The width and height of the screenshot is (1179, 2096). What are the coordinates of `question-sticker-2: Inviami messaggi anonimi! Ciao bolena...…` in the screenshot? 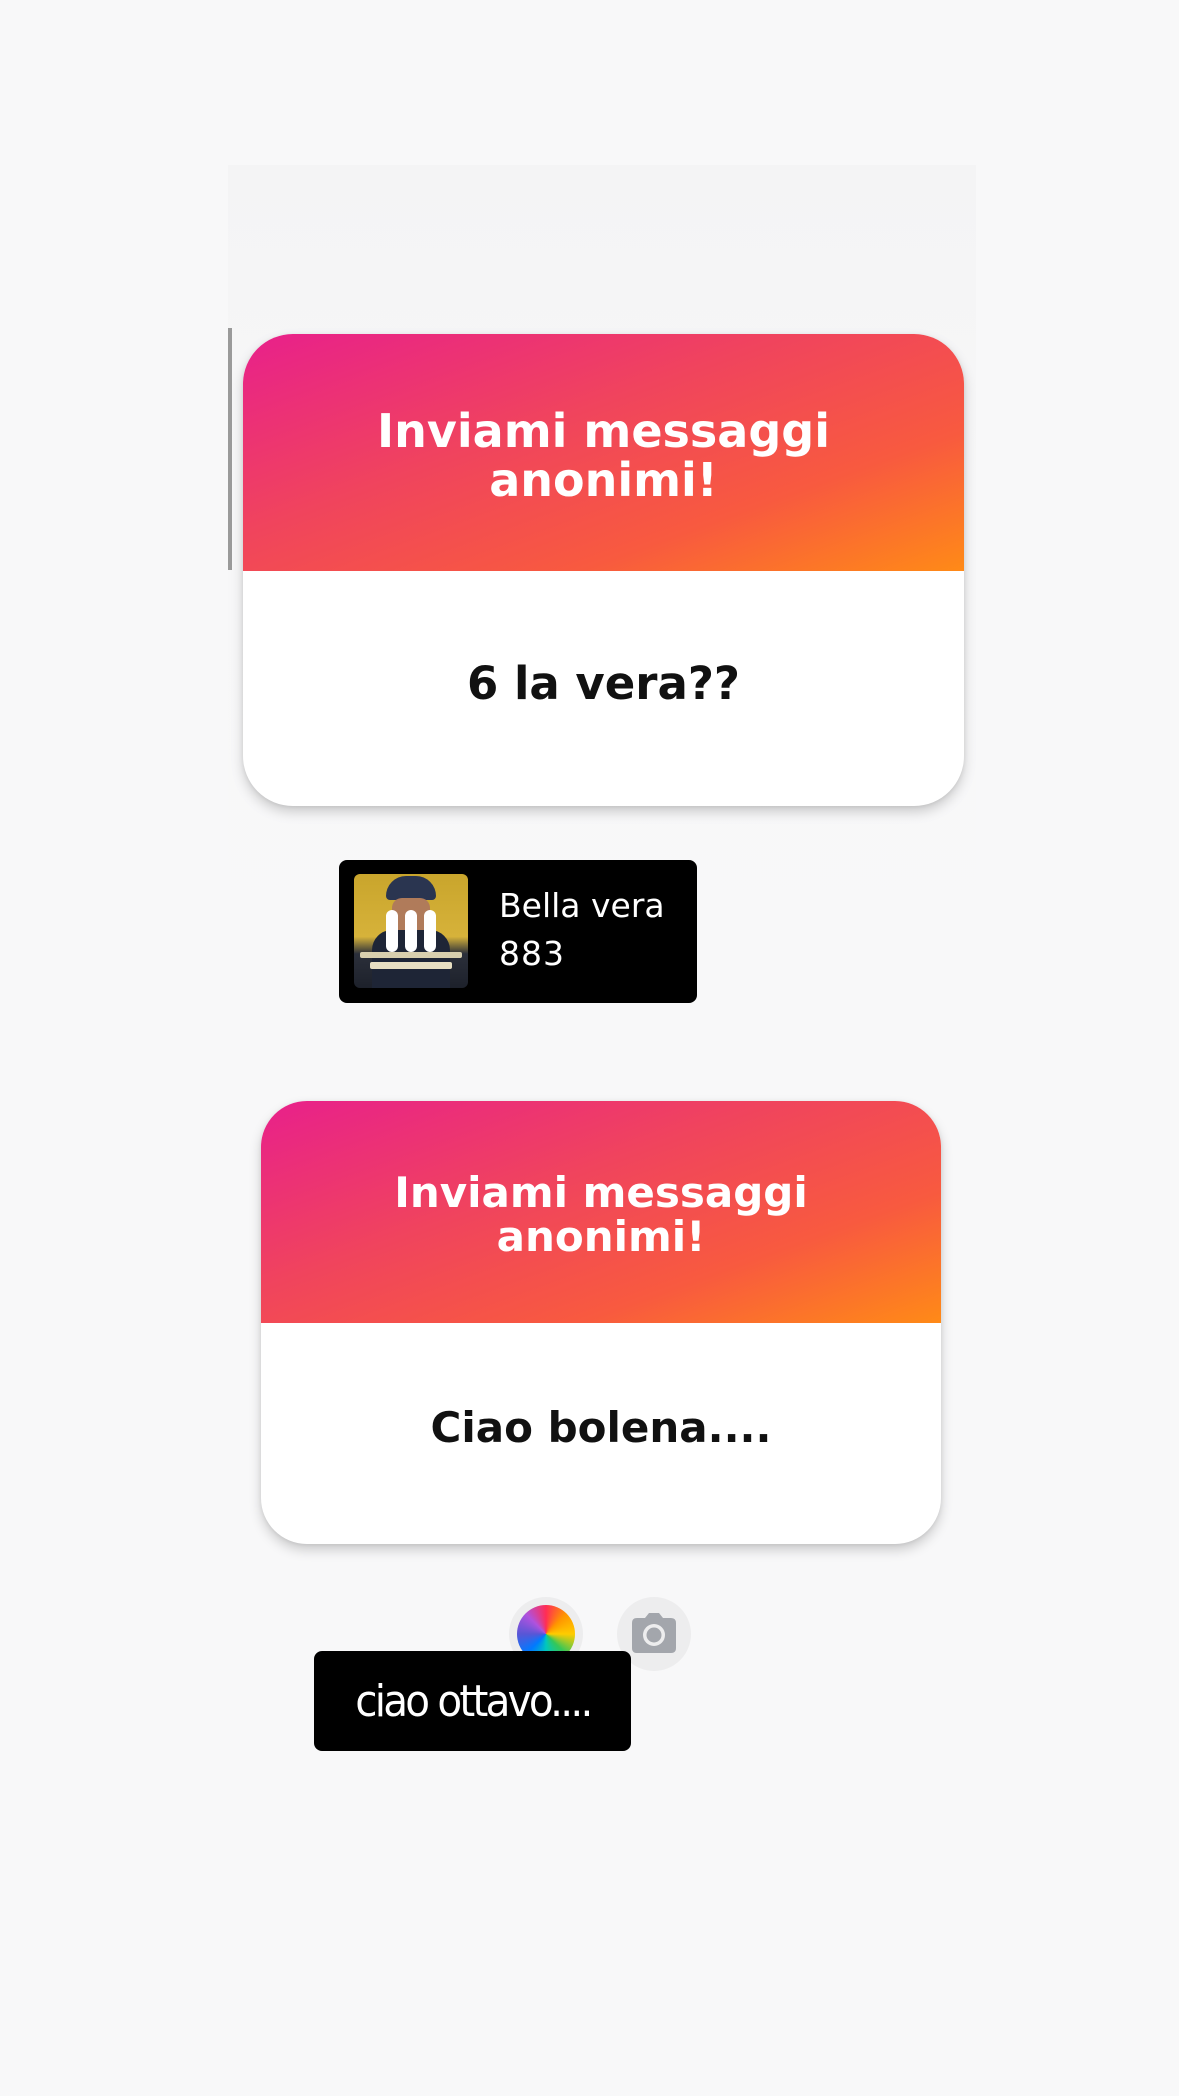 It's located at (601, 1322).